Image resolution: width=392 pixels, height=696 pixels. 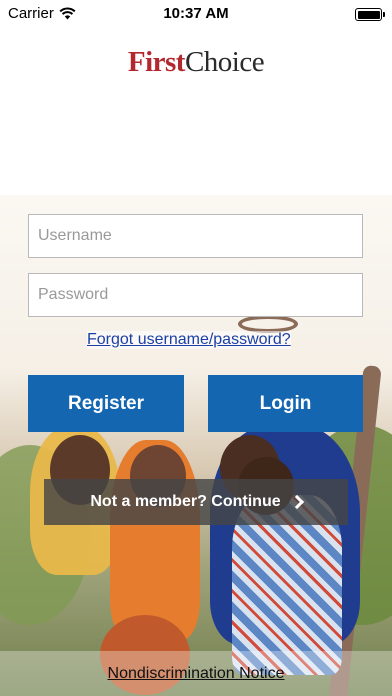 I want to click on logo-first: First, so click(x=156, y=62).